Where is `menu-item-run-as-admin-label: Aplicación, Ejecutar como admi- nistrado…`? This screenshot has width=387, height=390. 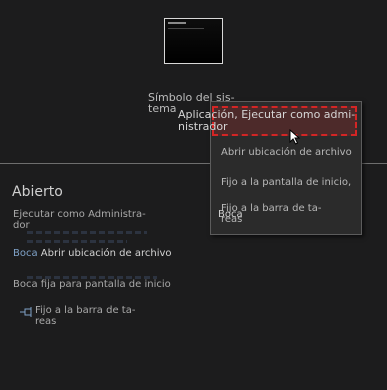 menu-item-run-as-admin-label: Aplicación, Ejecutar como admi- nistrado… is located at coordinates (267, 120).